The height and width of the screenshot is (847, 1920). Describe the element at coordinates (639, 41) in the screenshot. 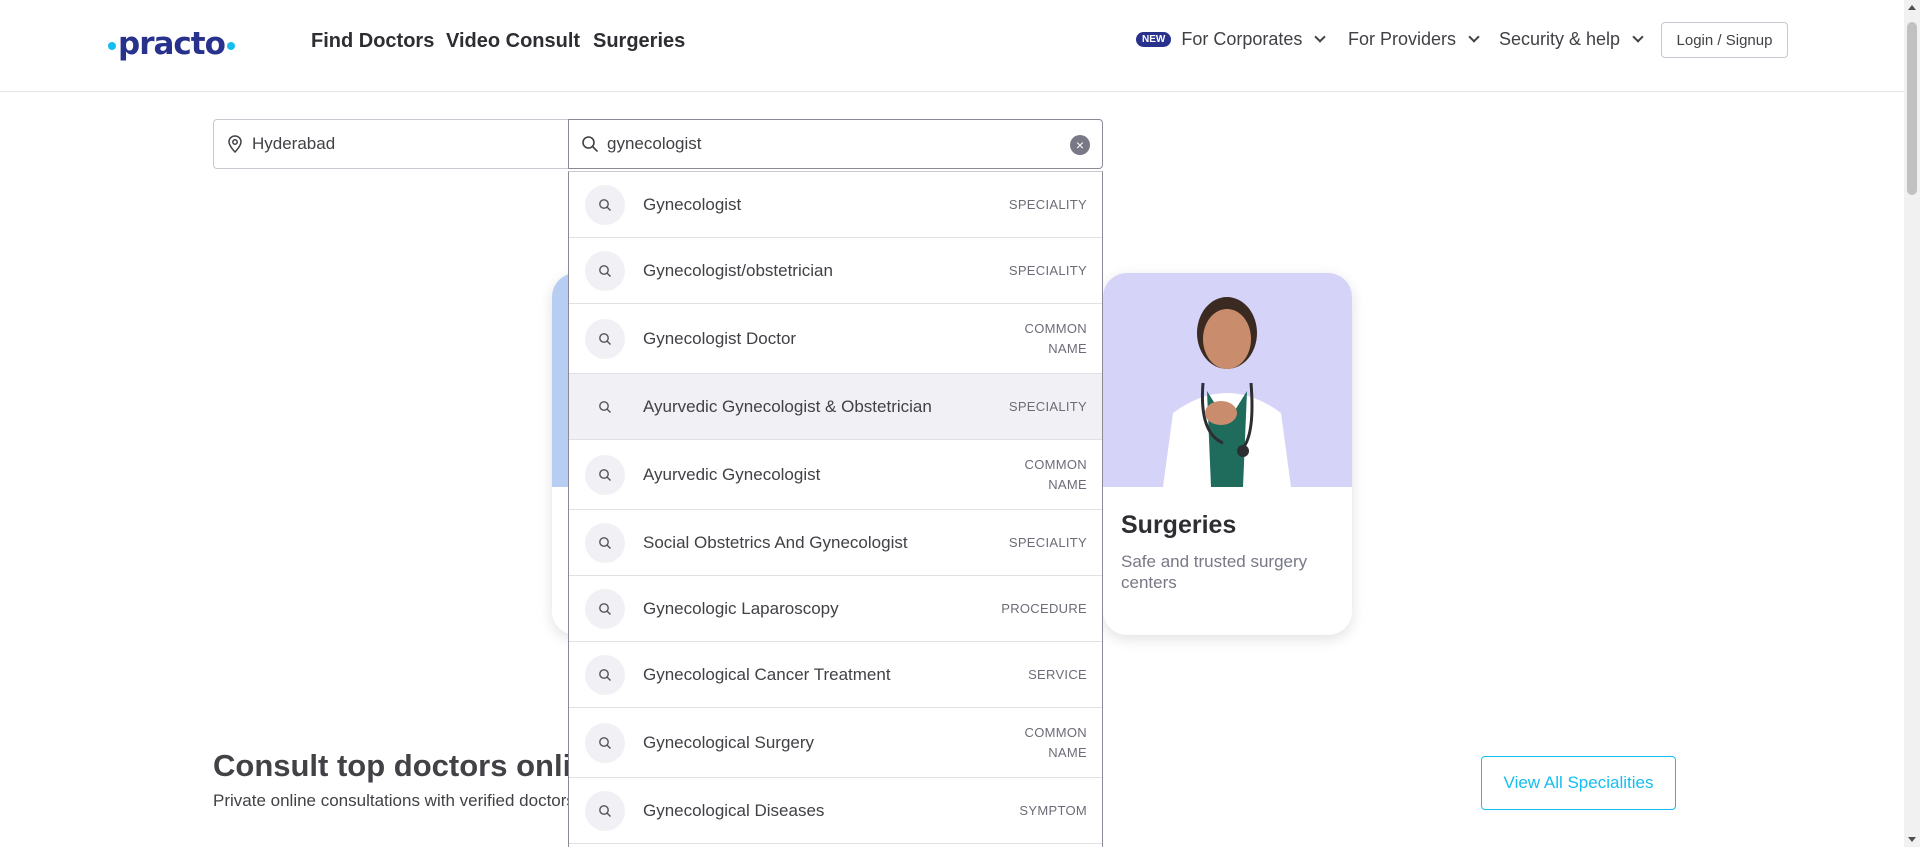

I see `nav-surgeries: Surgeries` at that location.